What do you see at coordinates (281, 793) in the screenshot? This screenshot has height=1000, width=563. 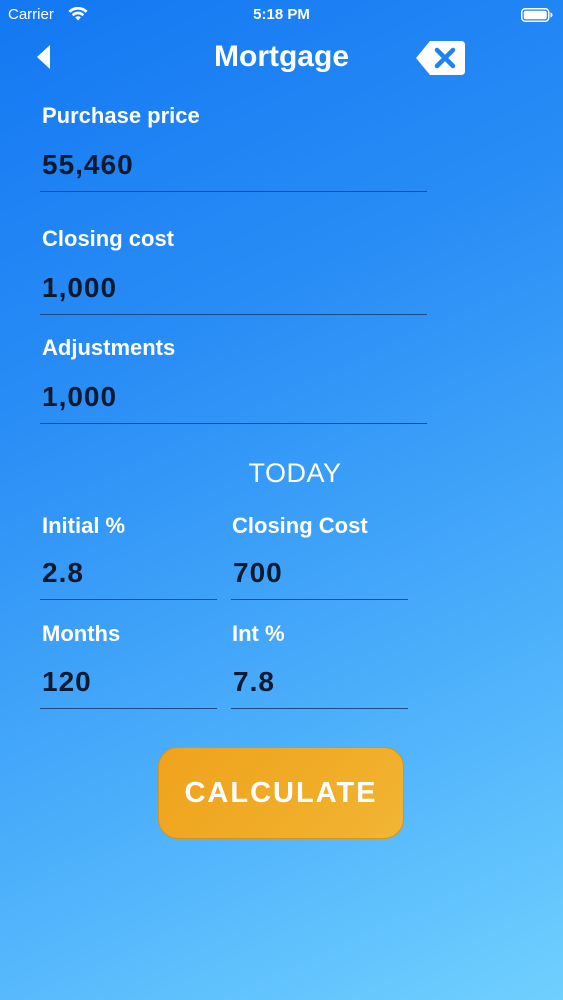 I see `calculate-button: CALCULATE` at bounding box center [281, 793].